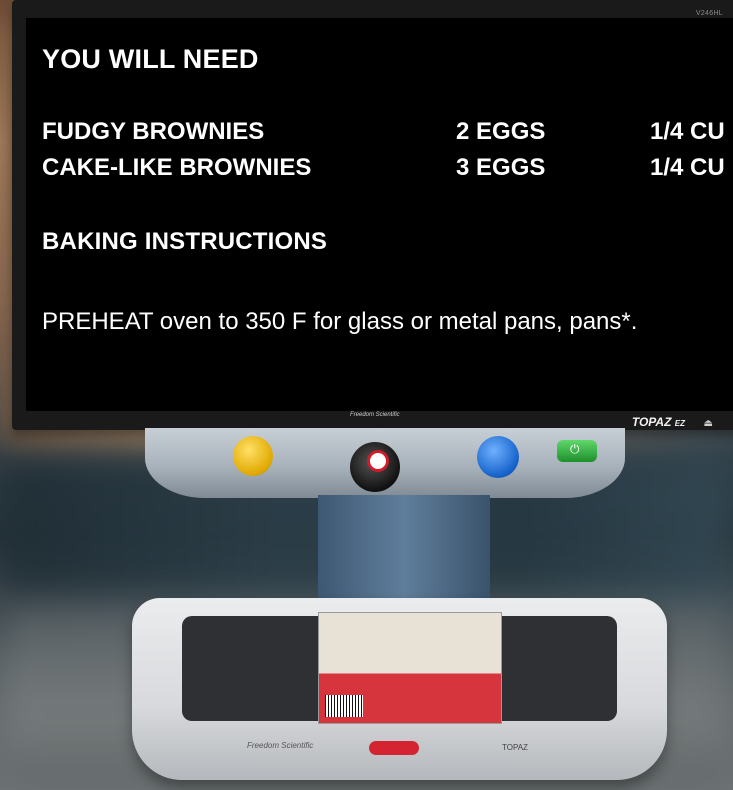  Describe the element at coordinates (679, 423) in the screenshot. I see `bezel-model-suffix: EZ` at that location.